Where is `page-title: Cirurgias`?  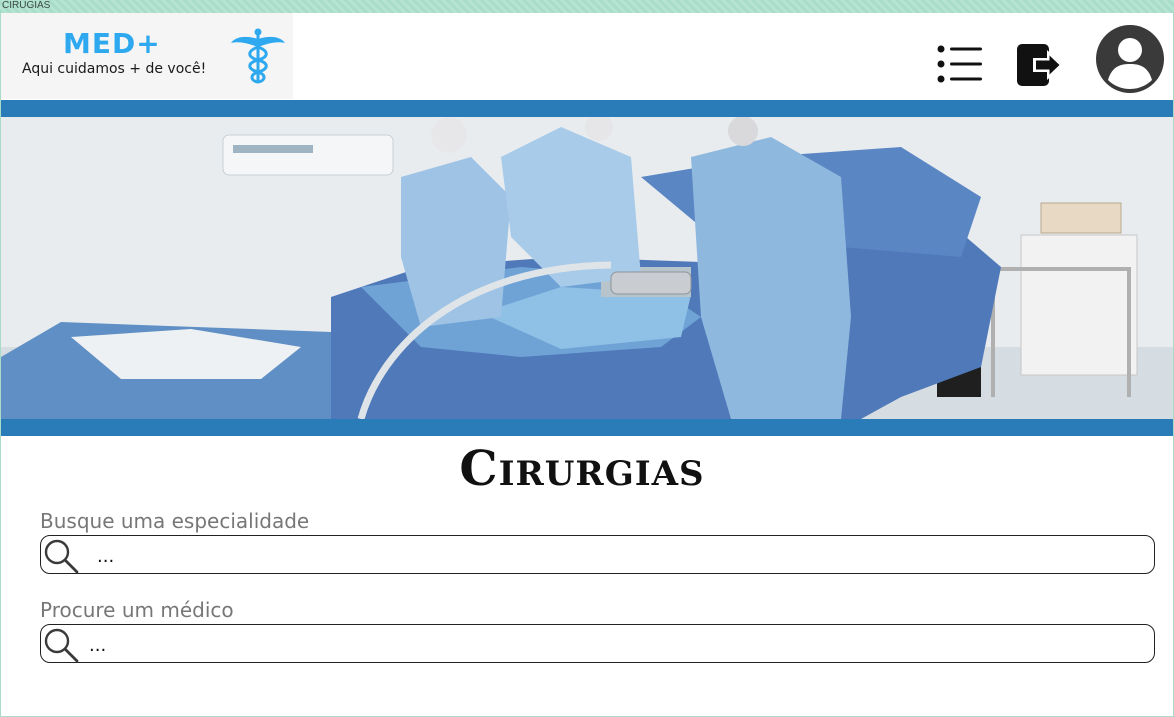 page-title: Cirurgias is located at coordinates (582, 469).